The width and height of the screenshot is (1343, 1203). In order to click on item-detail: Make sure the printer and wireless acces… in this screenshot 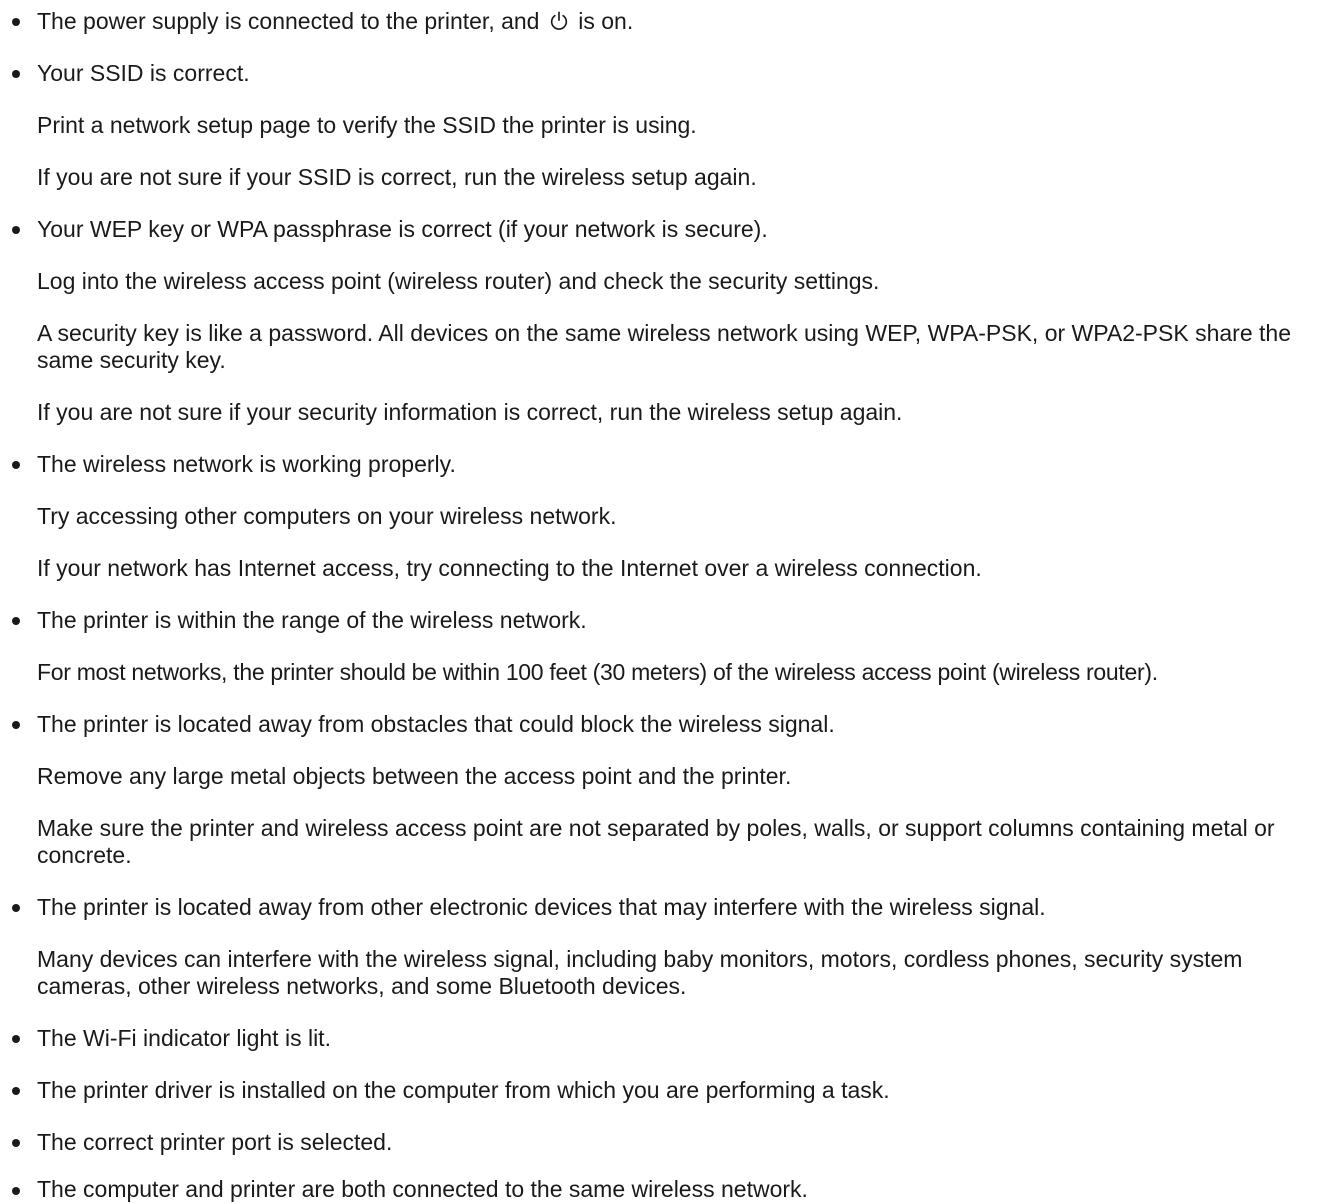, I will do `click(656, 841)`.